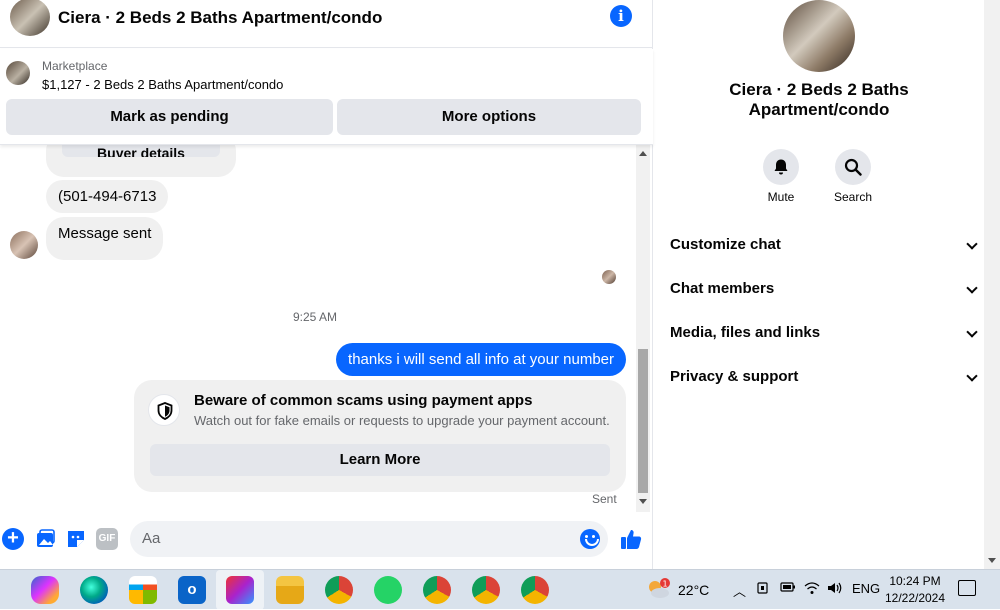  I want to click on marketplace-label: Marketplace, so click(75, 66).